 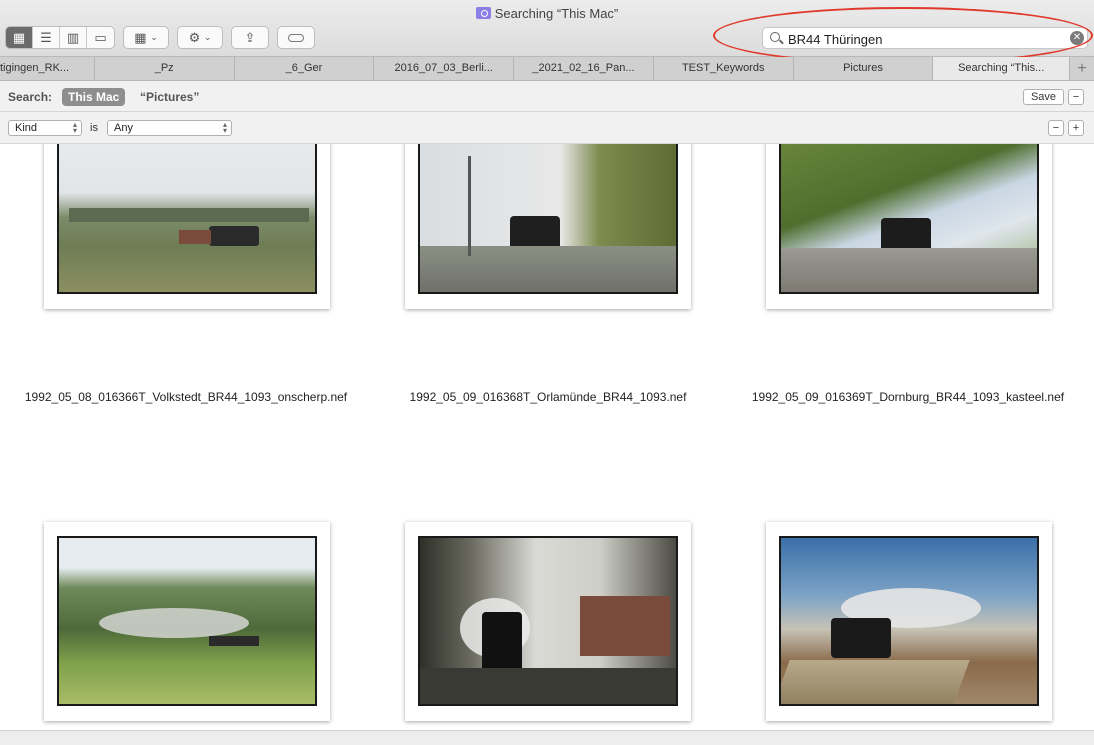 I want to click on list-icon: ☰, so click(x=46, y=37).